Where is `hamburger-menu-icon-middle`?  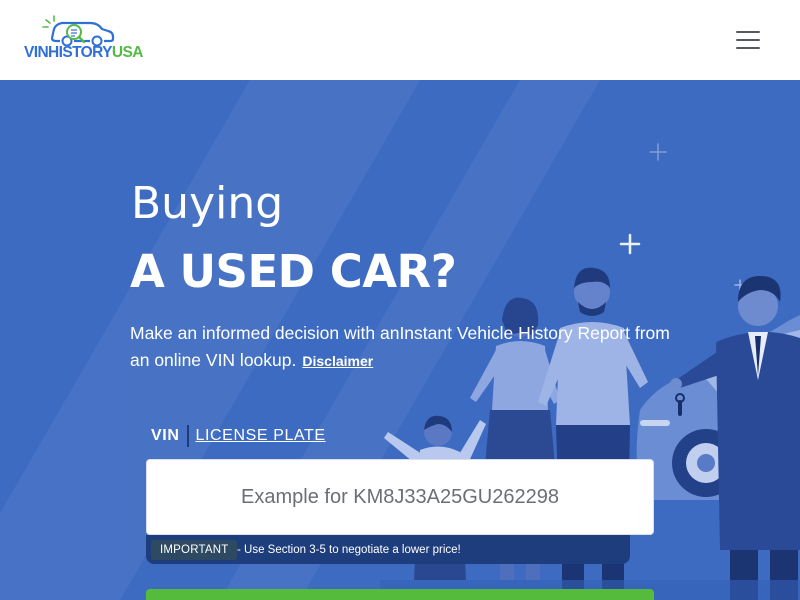
hamburger-menu-icon-middle is located at coordinates (748, 40).